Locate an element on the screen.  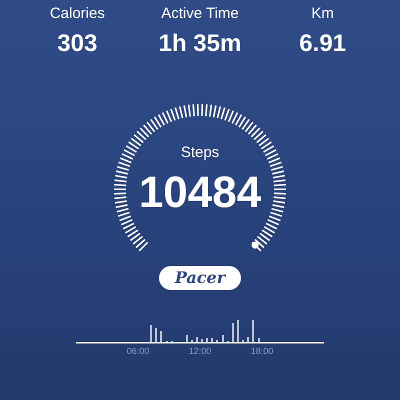
time-label: 12:00 is located at coordinates (200, 351).